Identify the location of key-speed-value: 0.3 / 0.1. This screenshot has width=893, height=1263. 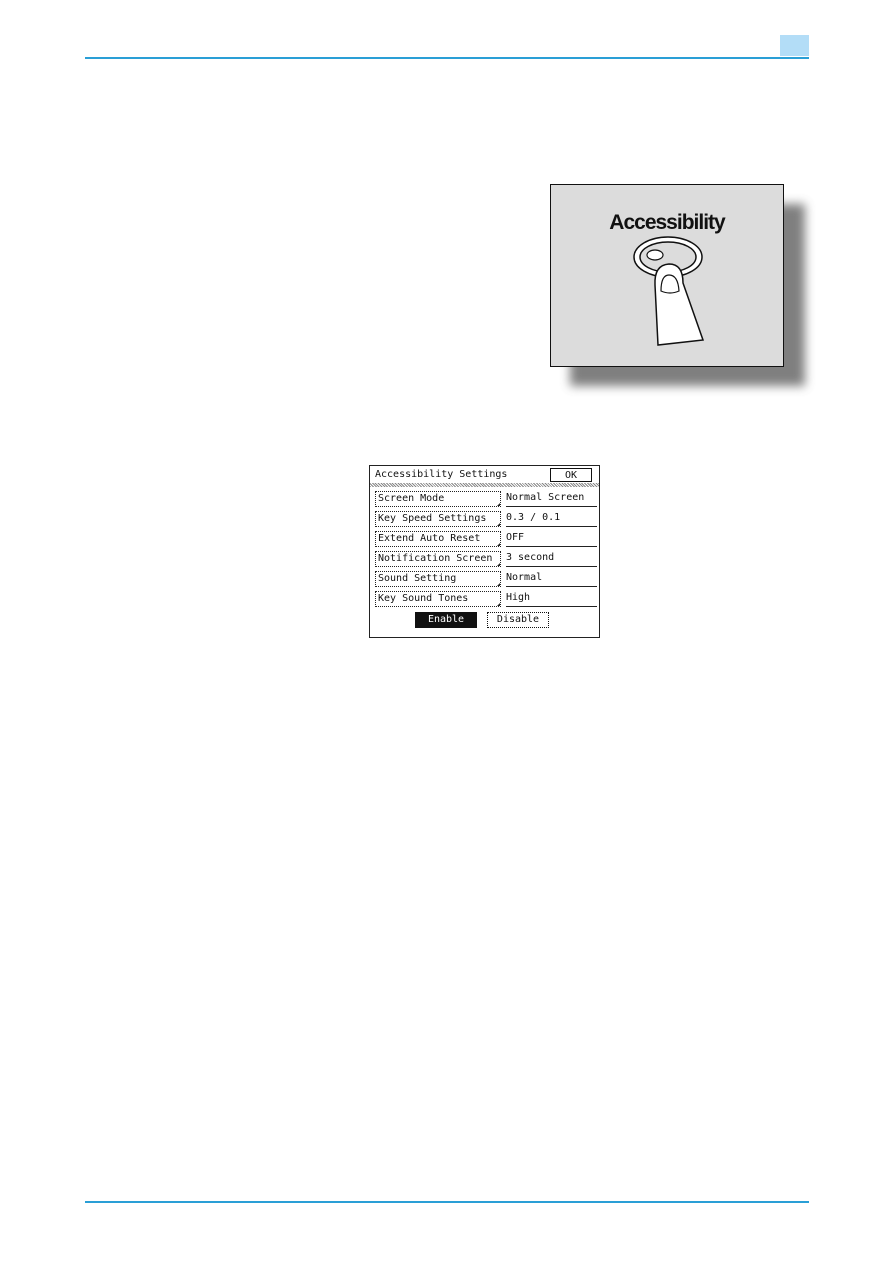
(551, 519).